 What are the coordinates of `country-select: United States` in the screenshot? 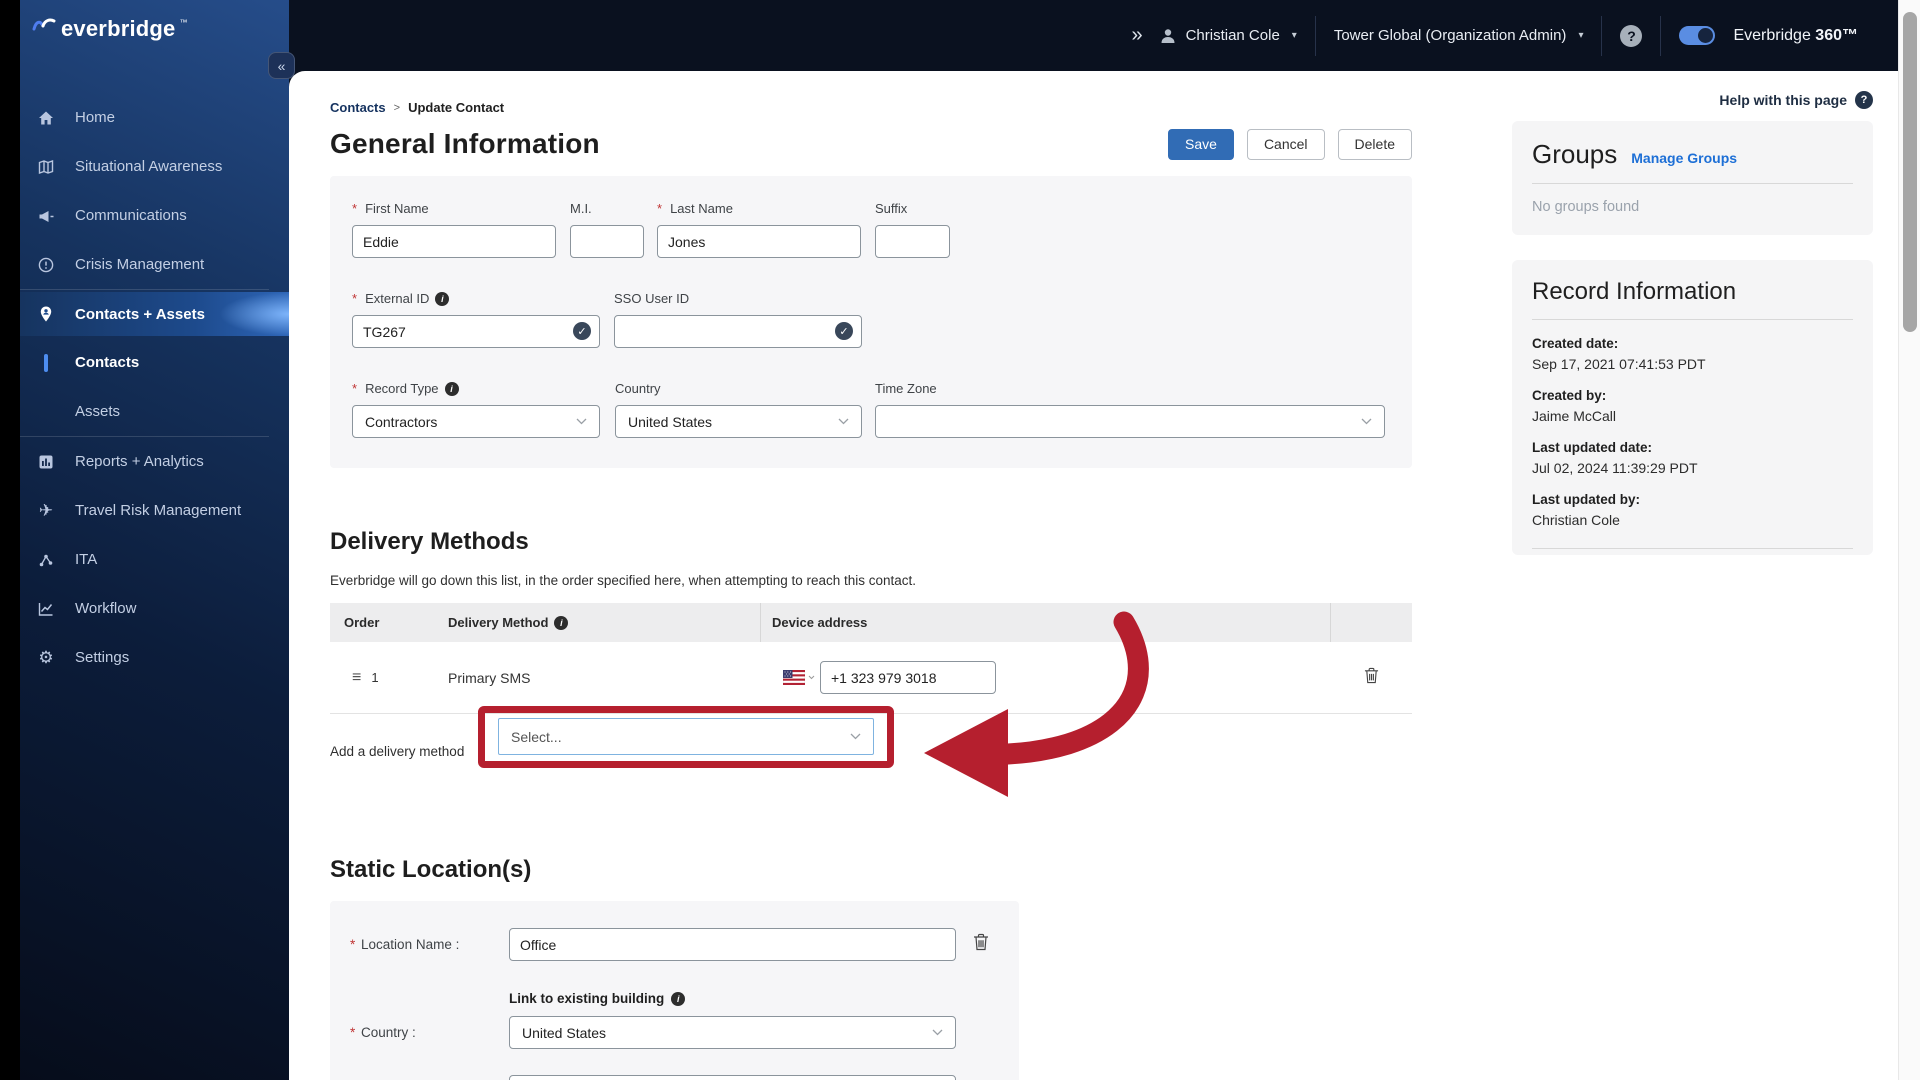 It's located at (738, 421).